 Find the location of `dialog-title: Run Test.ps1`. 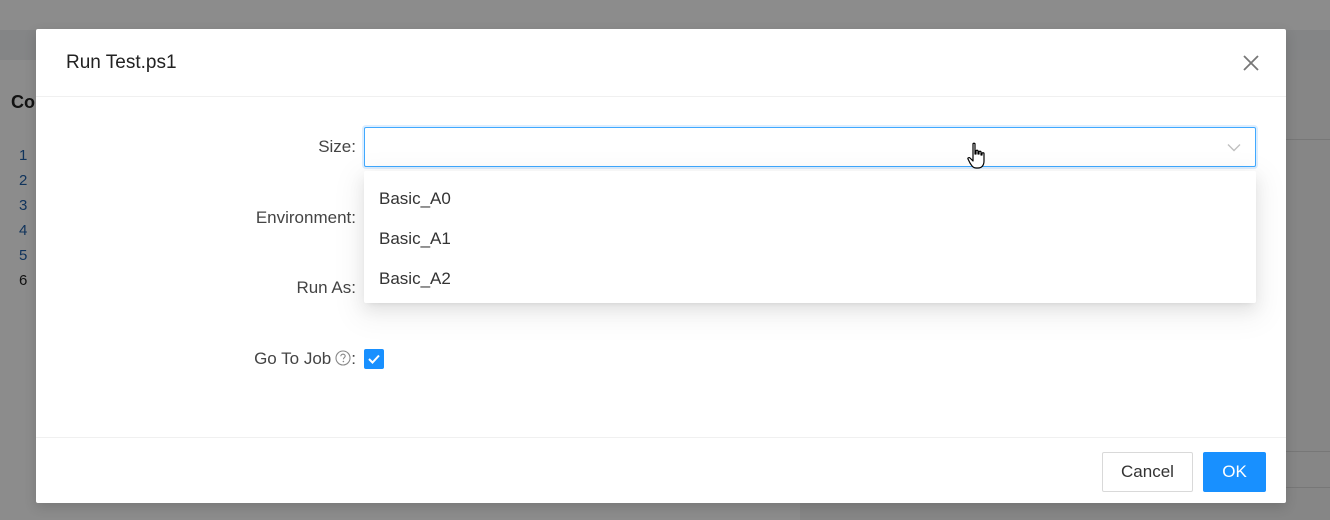

dialog-title: Run Test.ps1 is located at coordinates (121, 62).